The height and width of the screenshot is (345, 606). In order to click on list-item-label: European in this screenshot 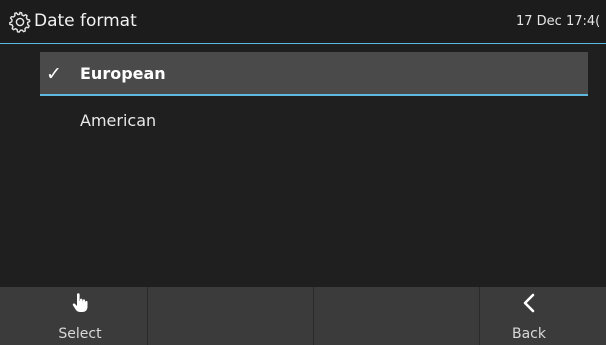, I will do `click(123, 73)`.